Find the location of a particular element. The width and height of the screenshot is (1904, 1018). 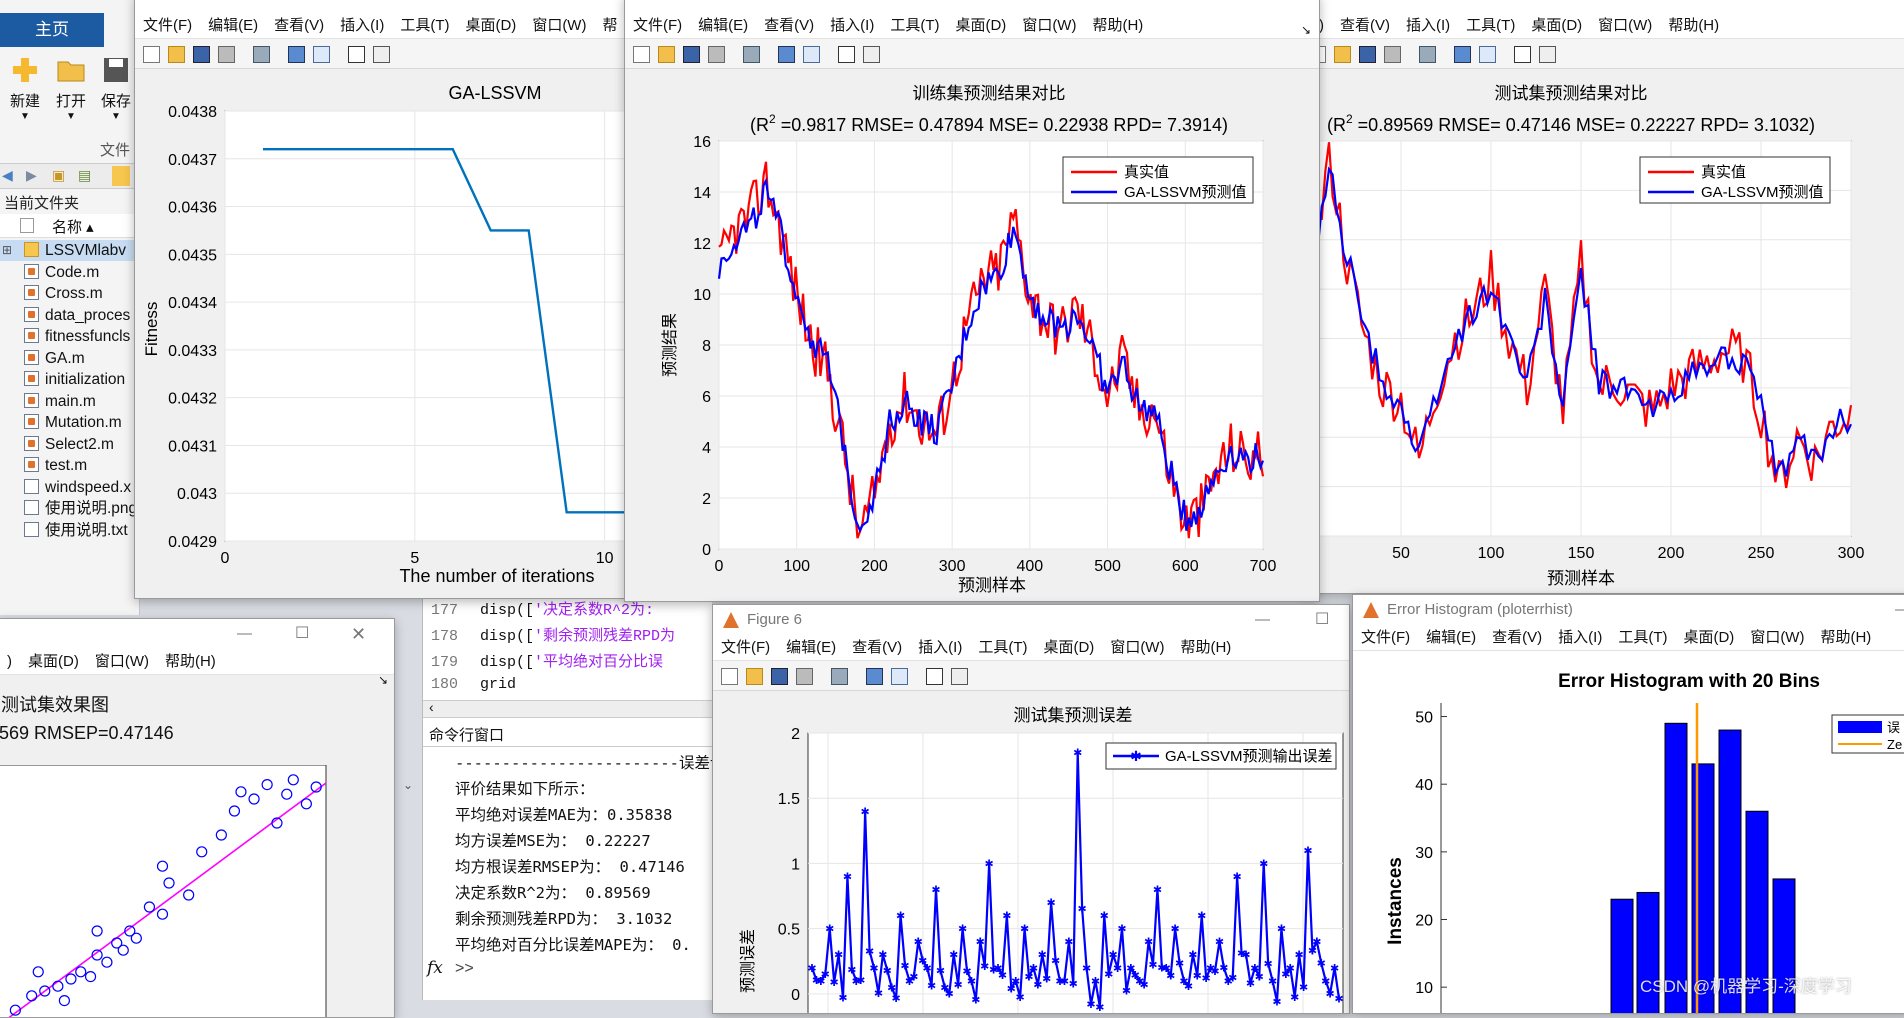

save-button: 保存 ▼ is located at coordinates (116, 89).